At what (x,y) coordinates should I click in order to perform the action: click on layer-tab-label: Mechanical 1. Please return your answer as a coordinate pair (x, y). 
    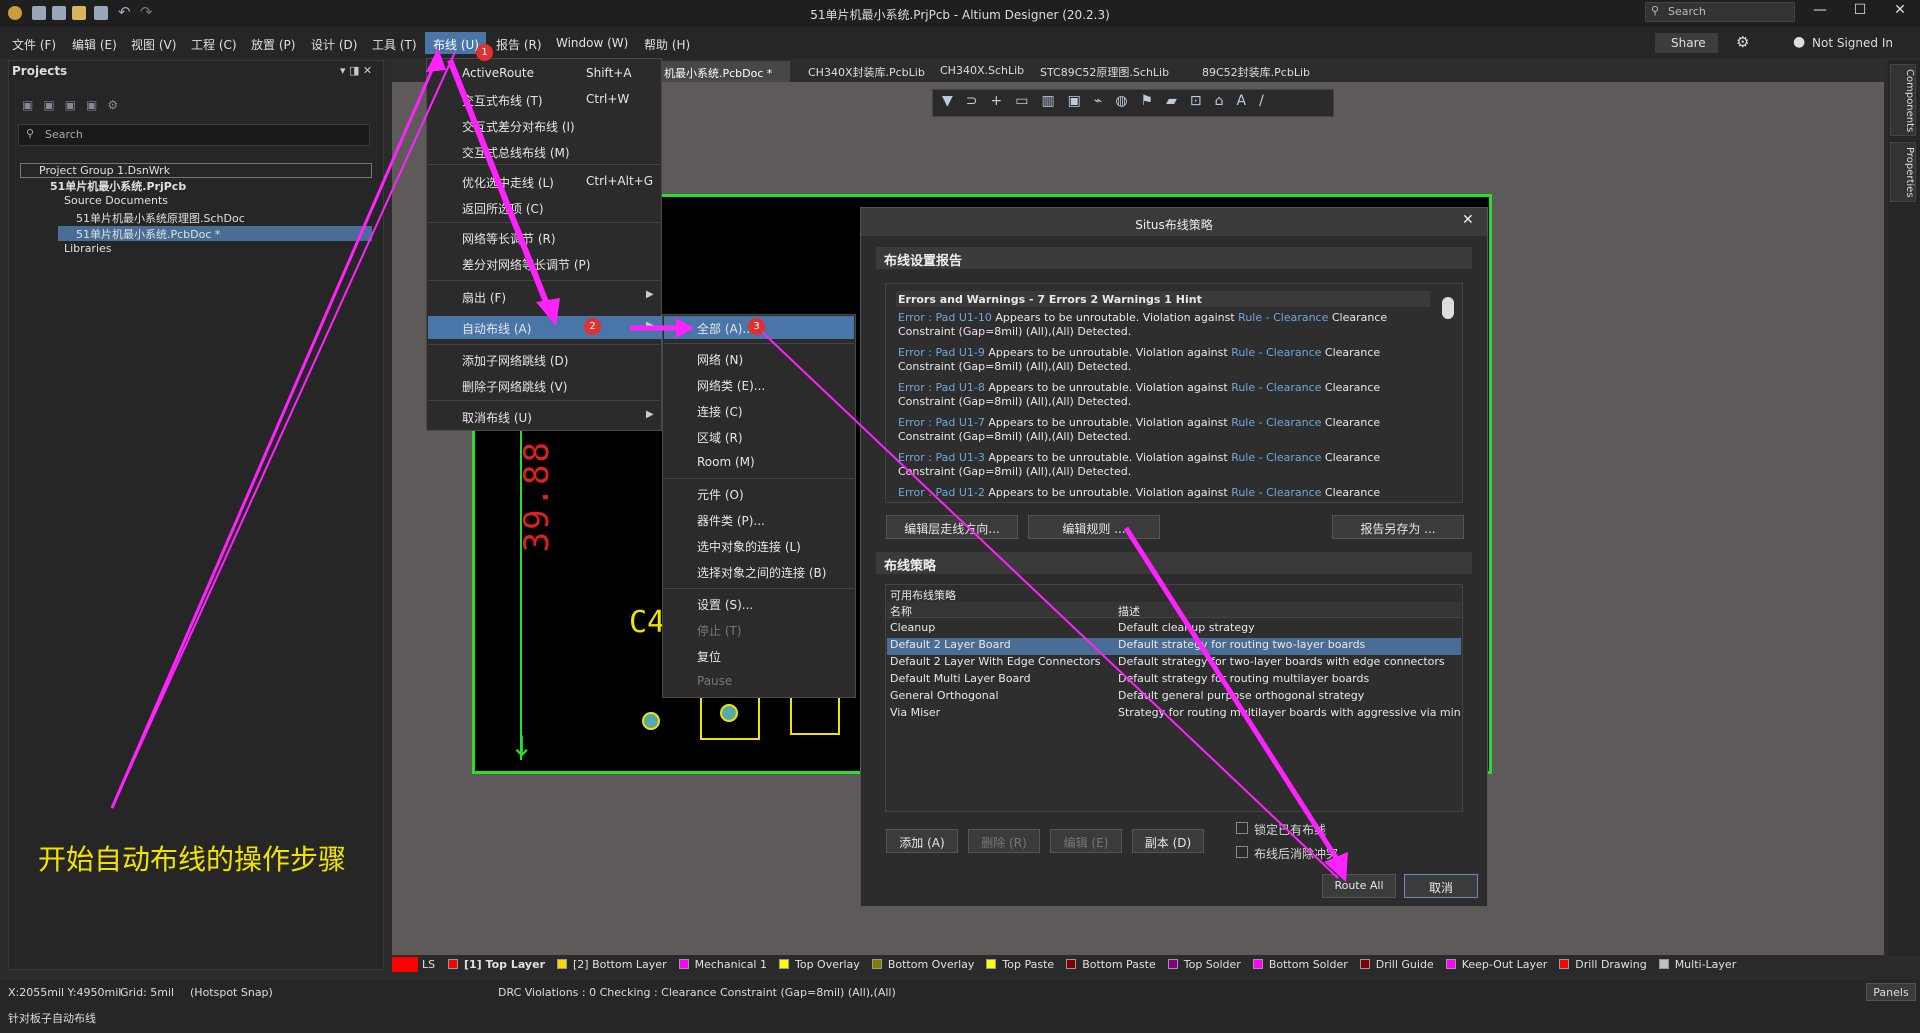
    Looking at the image, I should click on (730, 964).